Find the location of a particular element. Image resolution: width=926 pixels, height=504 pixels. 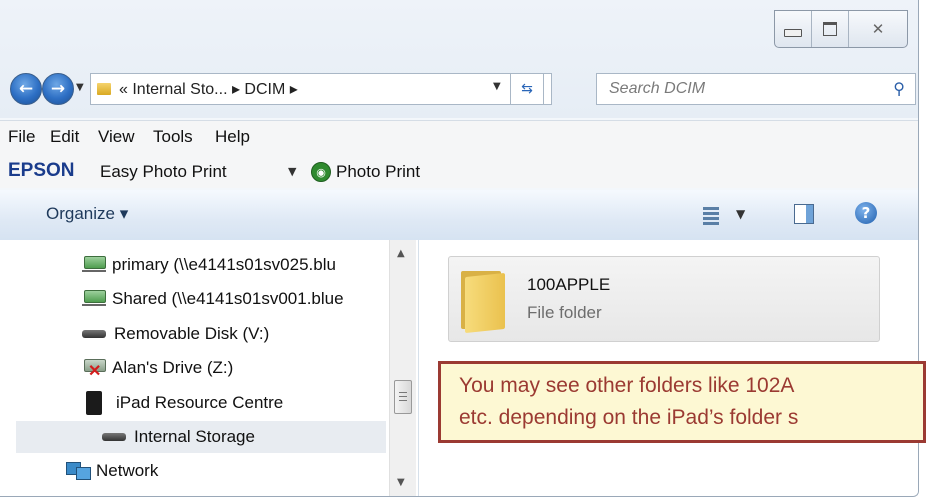

disconnected-drive-icon: ✕ is located at coordinates (94, 369).